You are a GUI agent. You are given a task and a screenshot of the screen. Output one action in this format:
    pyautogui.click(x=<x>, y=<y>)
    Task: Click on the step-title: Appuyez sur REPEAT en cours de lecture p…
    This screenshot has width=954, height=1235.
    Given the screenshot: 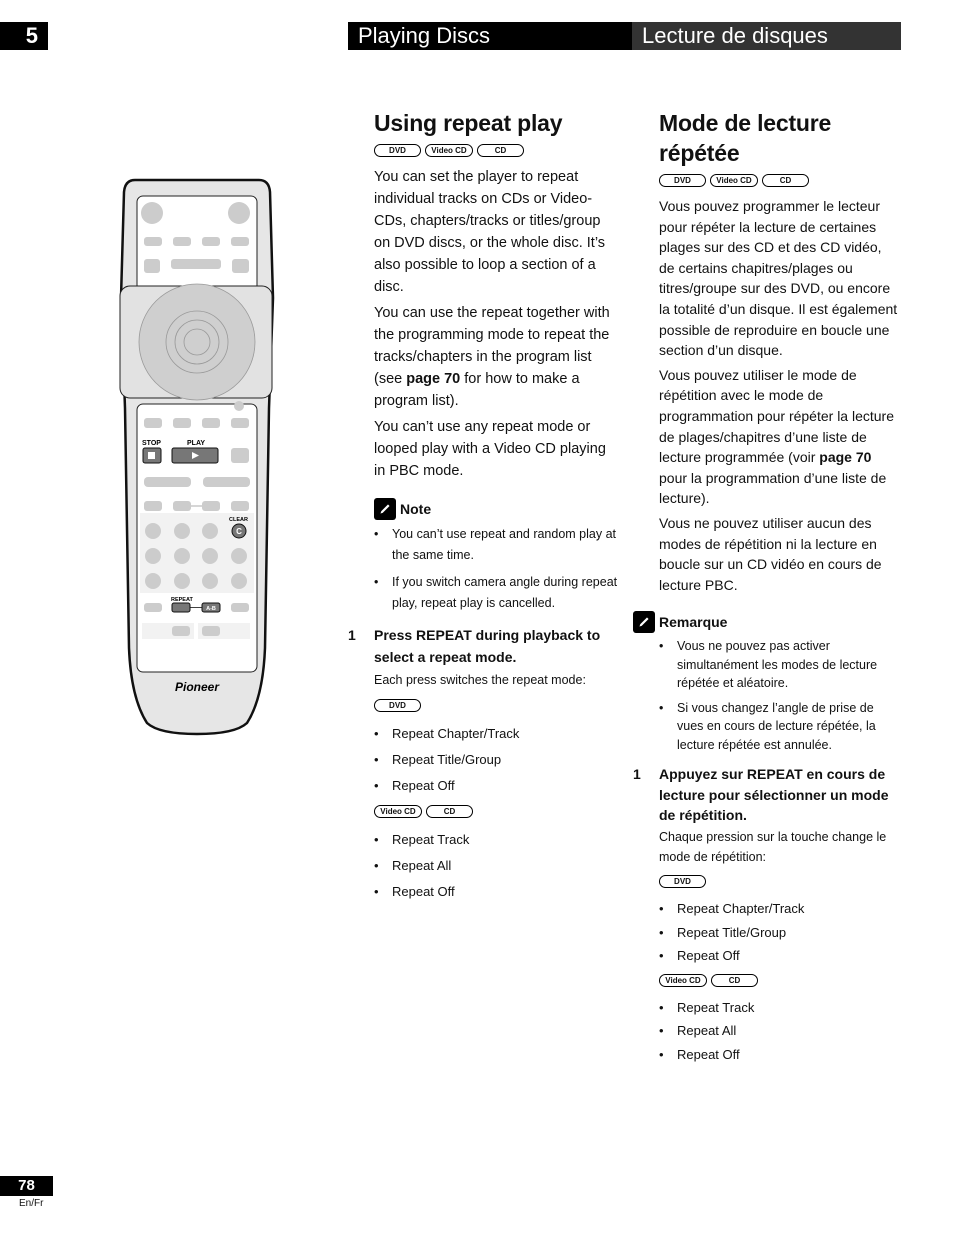 What is the action you would take?
    pyautogui.click(x=774, y=795)
    